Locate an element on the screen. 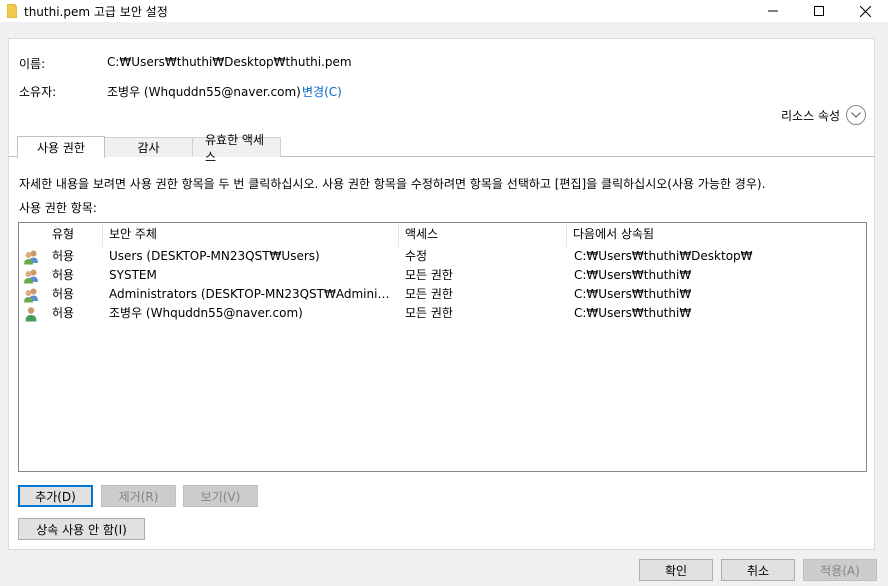 This screenshot has height=586, width=888. column-header-principal: 보안 주체 is located at coordinates (251, 235).